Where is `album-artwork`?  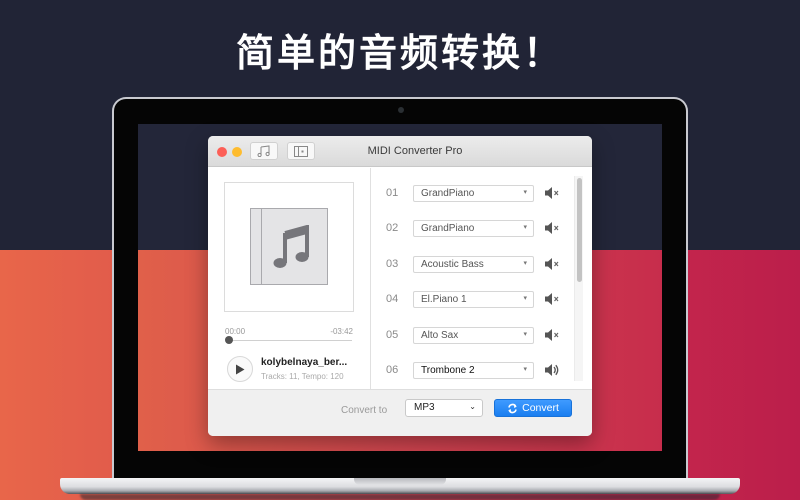
album-artwork is located at coordinates (289, 247).